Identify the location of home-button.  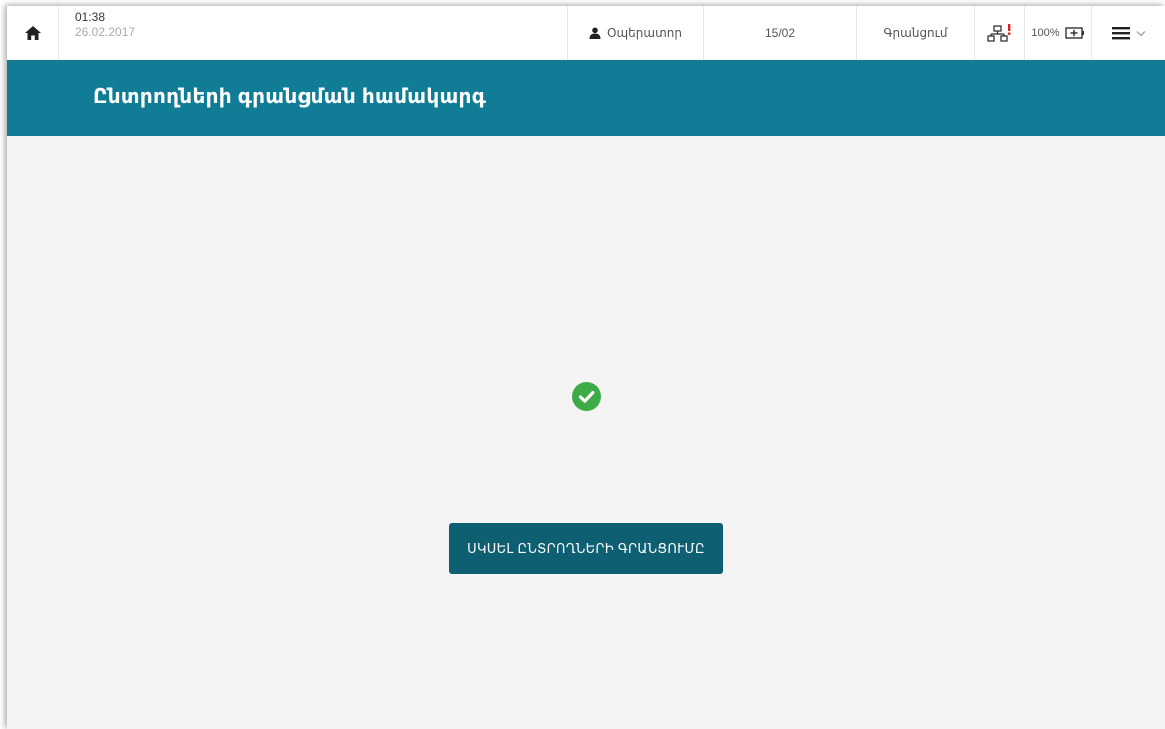
(33, 33).